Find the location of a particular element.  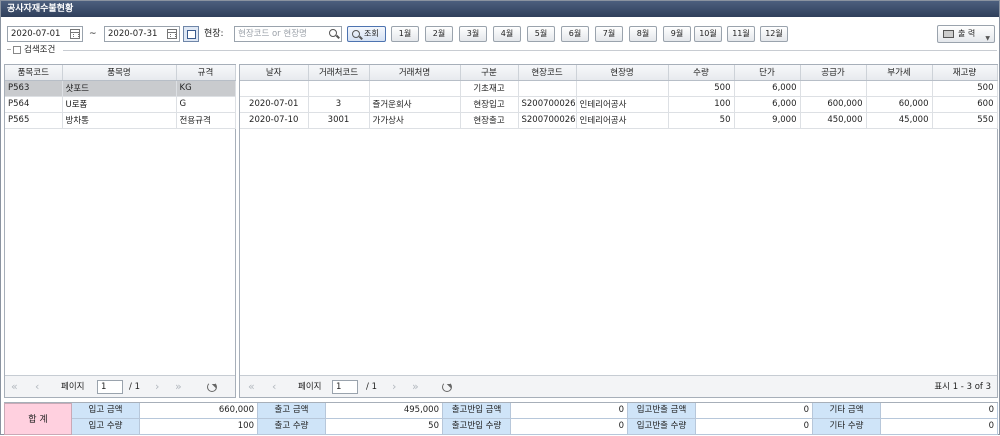

cell-unit-price: 9,000 is located at coordinates (767, 120).